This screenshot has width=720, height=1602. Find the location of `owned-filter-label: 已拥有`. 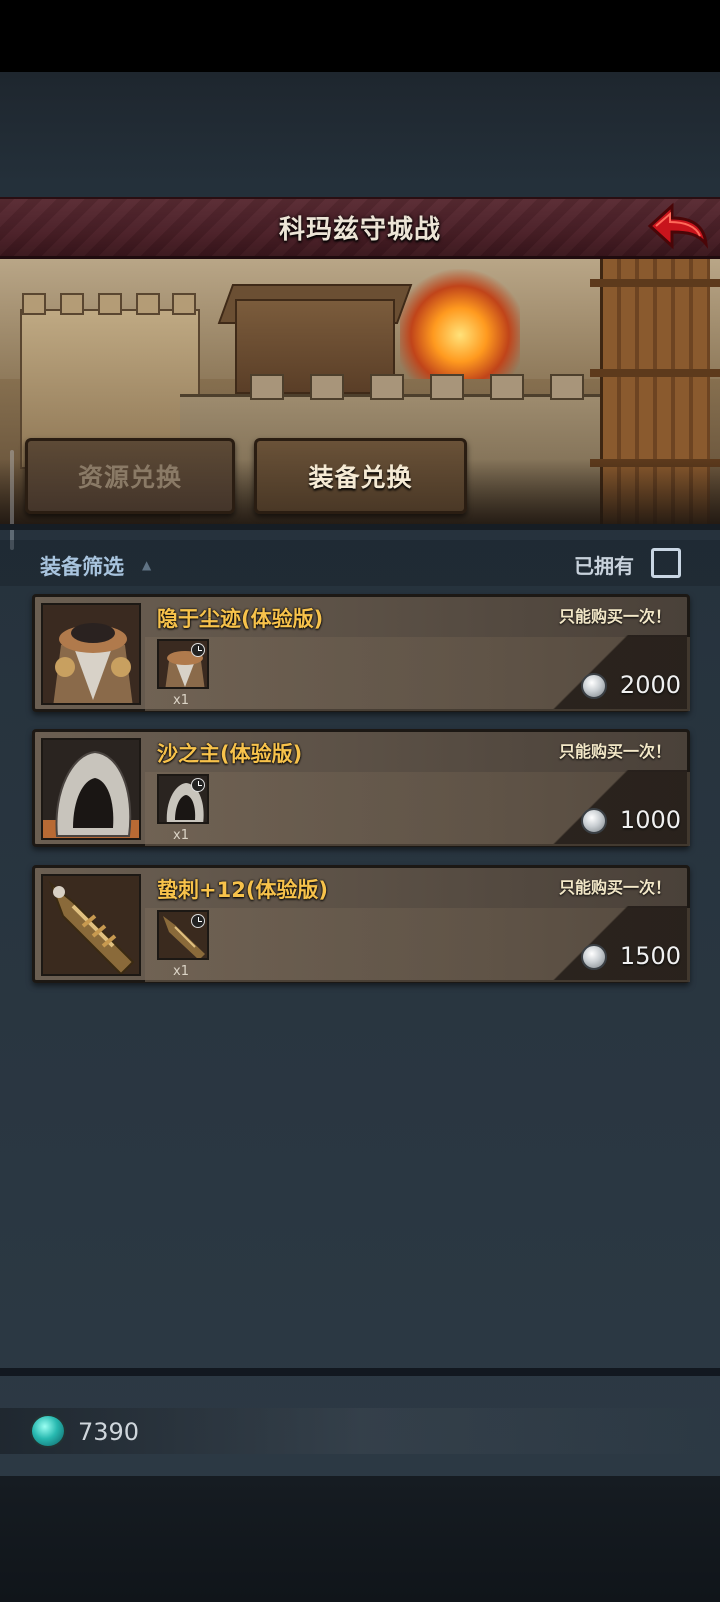

owned-filter-label: 已拥有 is located at coordinates (604, 566).